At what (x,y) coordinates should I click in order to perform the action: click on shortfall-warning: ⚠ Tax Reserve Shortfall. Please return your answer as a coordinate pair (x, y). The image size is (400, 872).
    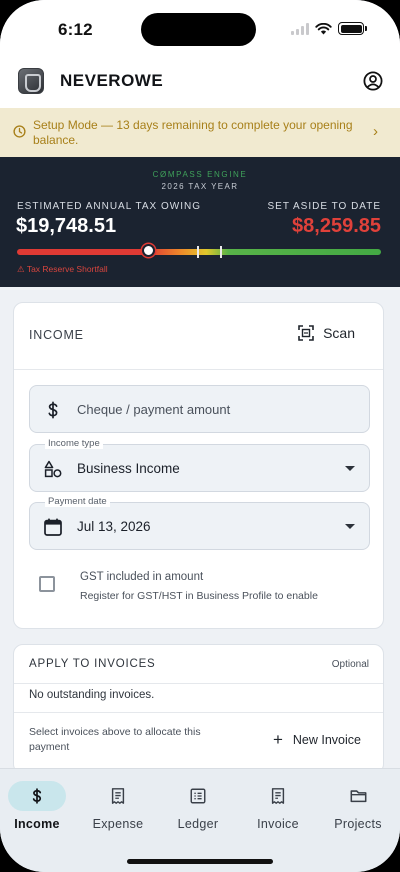
    Looking at the image, I should click on (62, 269).